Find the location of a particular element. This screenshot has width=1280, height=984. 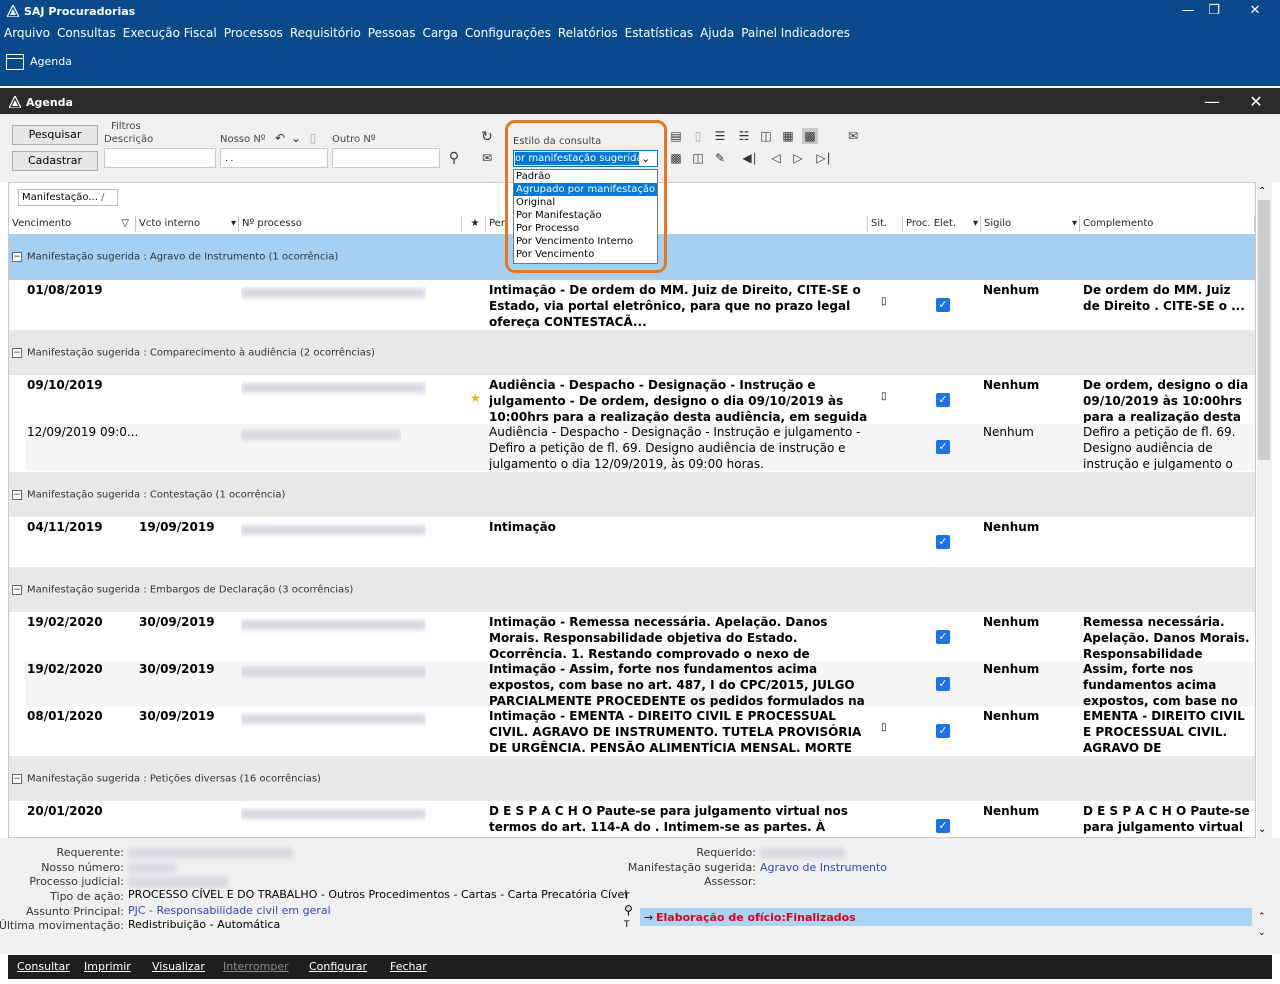

menu-consultas: Consultas is located at coordinates (90, 34).